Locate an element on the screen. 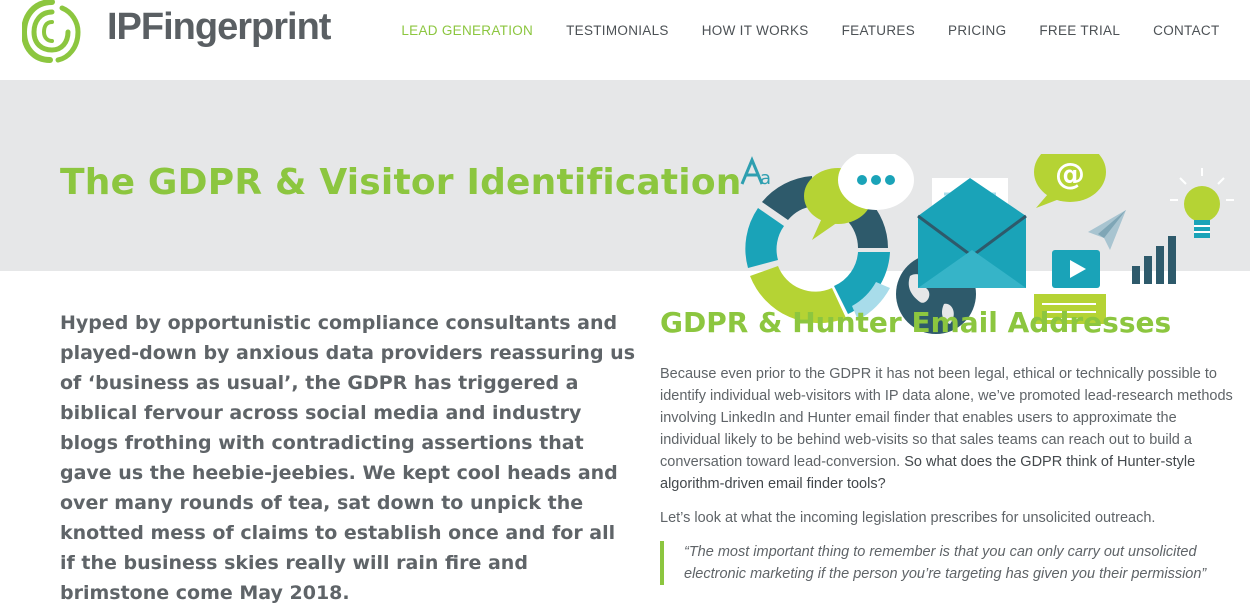 Image resolution: width=1250 pixels, height=608 pixels. bar-chart-icon is located at coordinates (1154, 260).